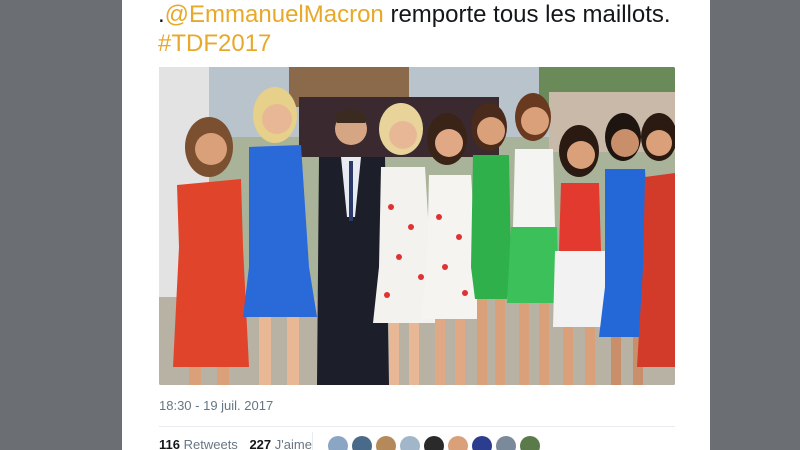  Describe the element at coordinates (214, 43) in the screenshot. I see `hashtag-link: #TDF2017` at that location.